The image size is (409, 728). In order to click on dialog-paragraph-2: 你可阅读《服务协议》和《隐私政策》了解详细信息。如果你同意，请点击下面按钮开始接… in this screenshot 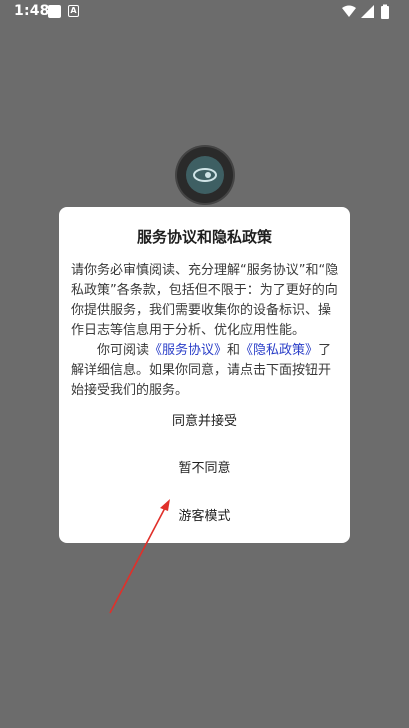, I will do `click(206, 371)`.